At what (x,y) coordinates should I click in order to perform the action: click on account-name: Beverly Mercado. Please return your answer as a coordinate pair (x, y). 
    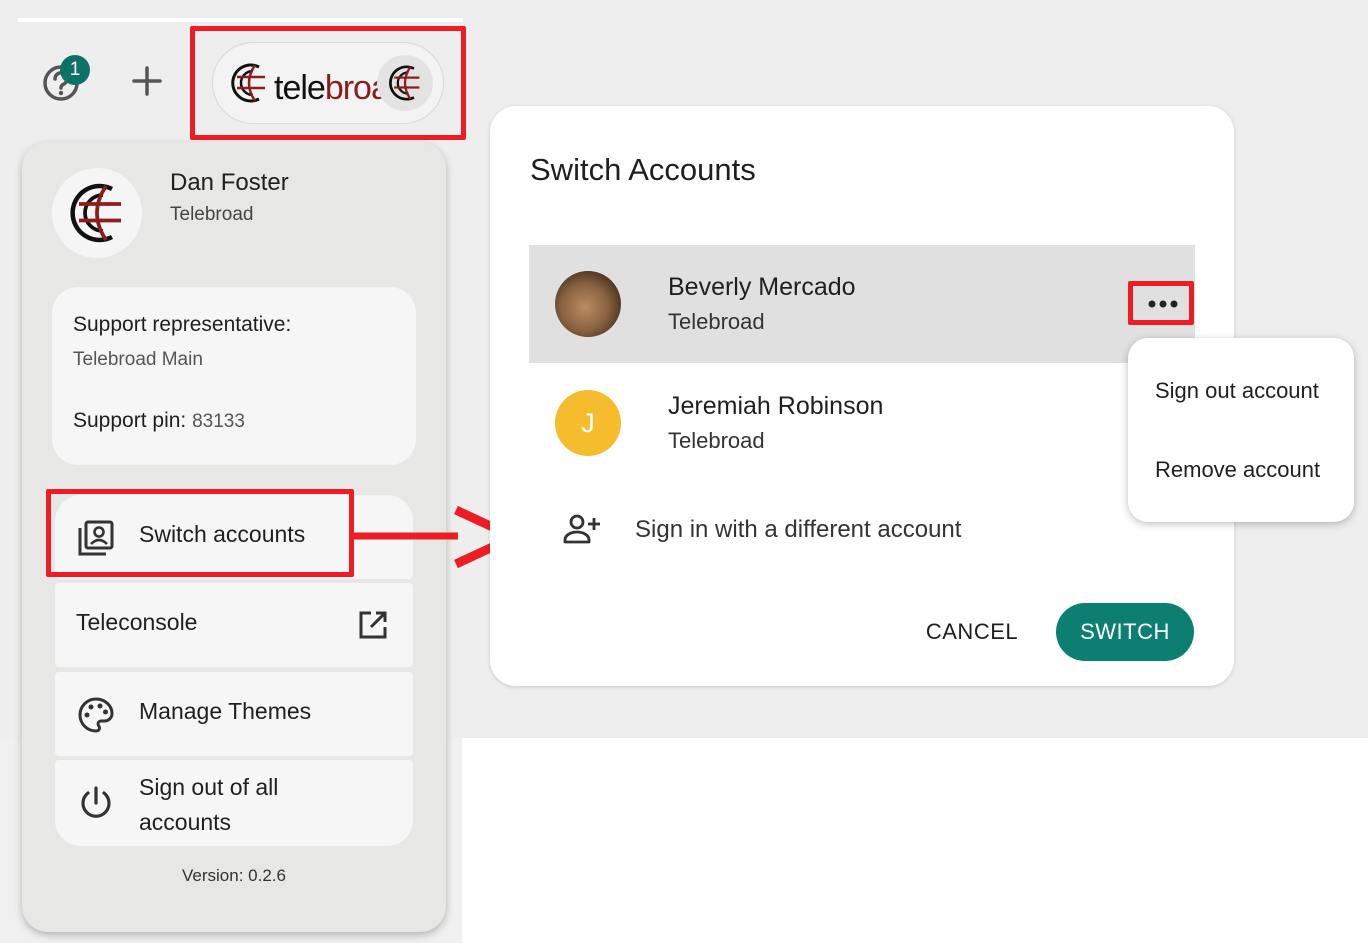
    Looking at the image, I should click on (762, 287).